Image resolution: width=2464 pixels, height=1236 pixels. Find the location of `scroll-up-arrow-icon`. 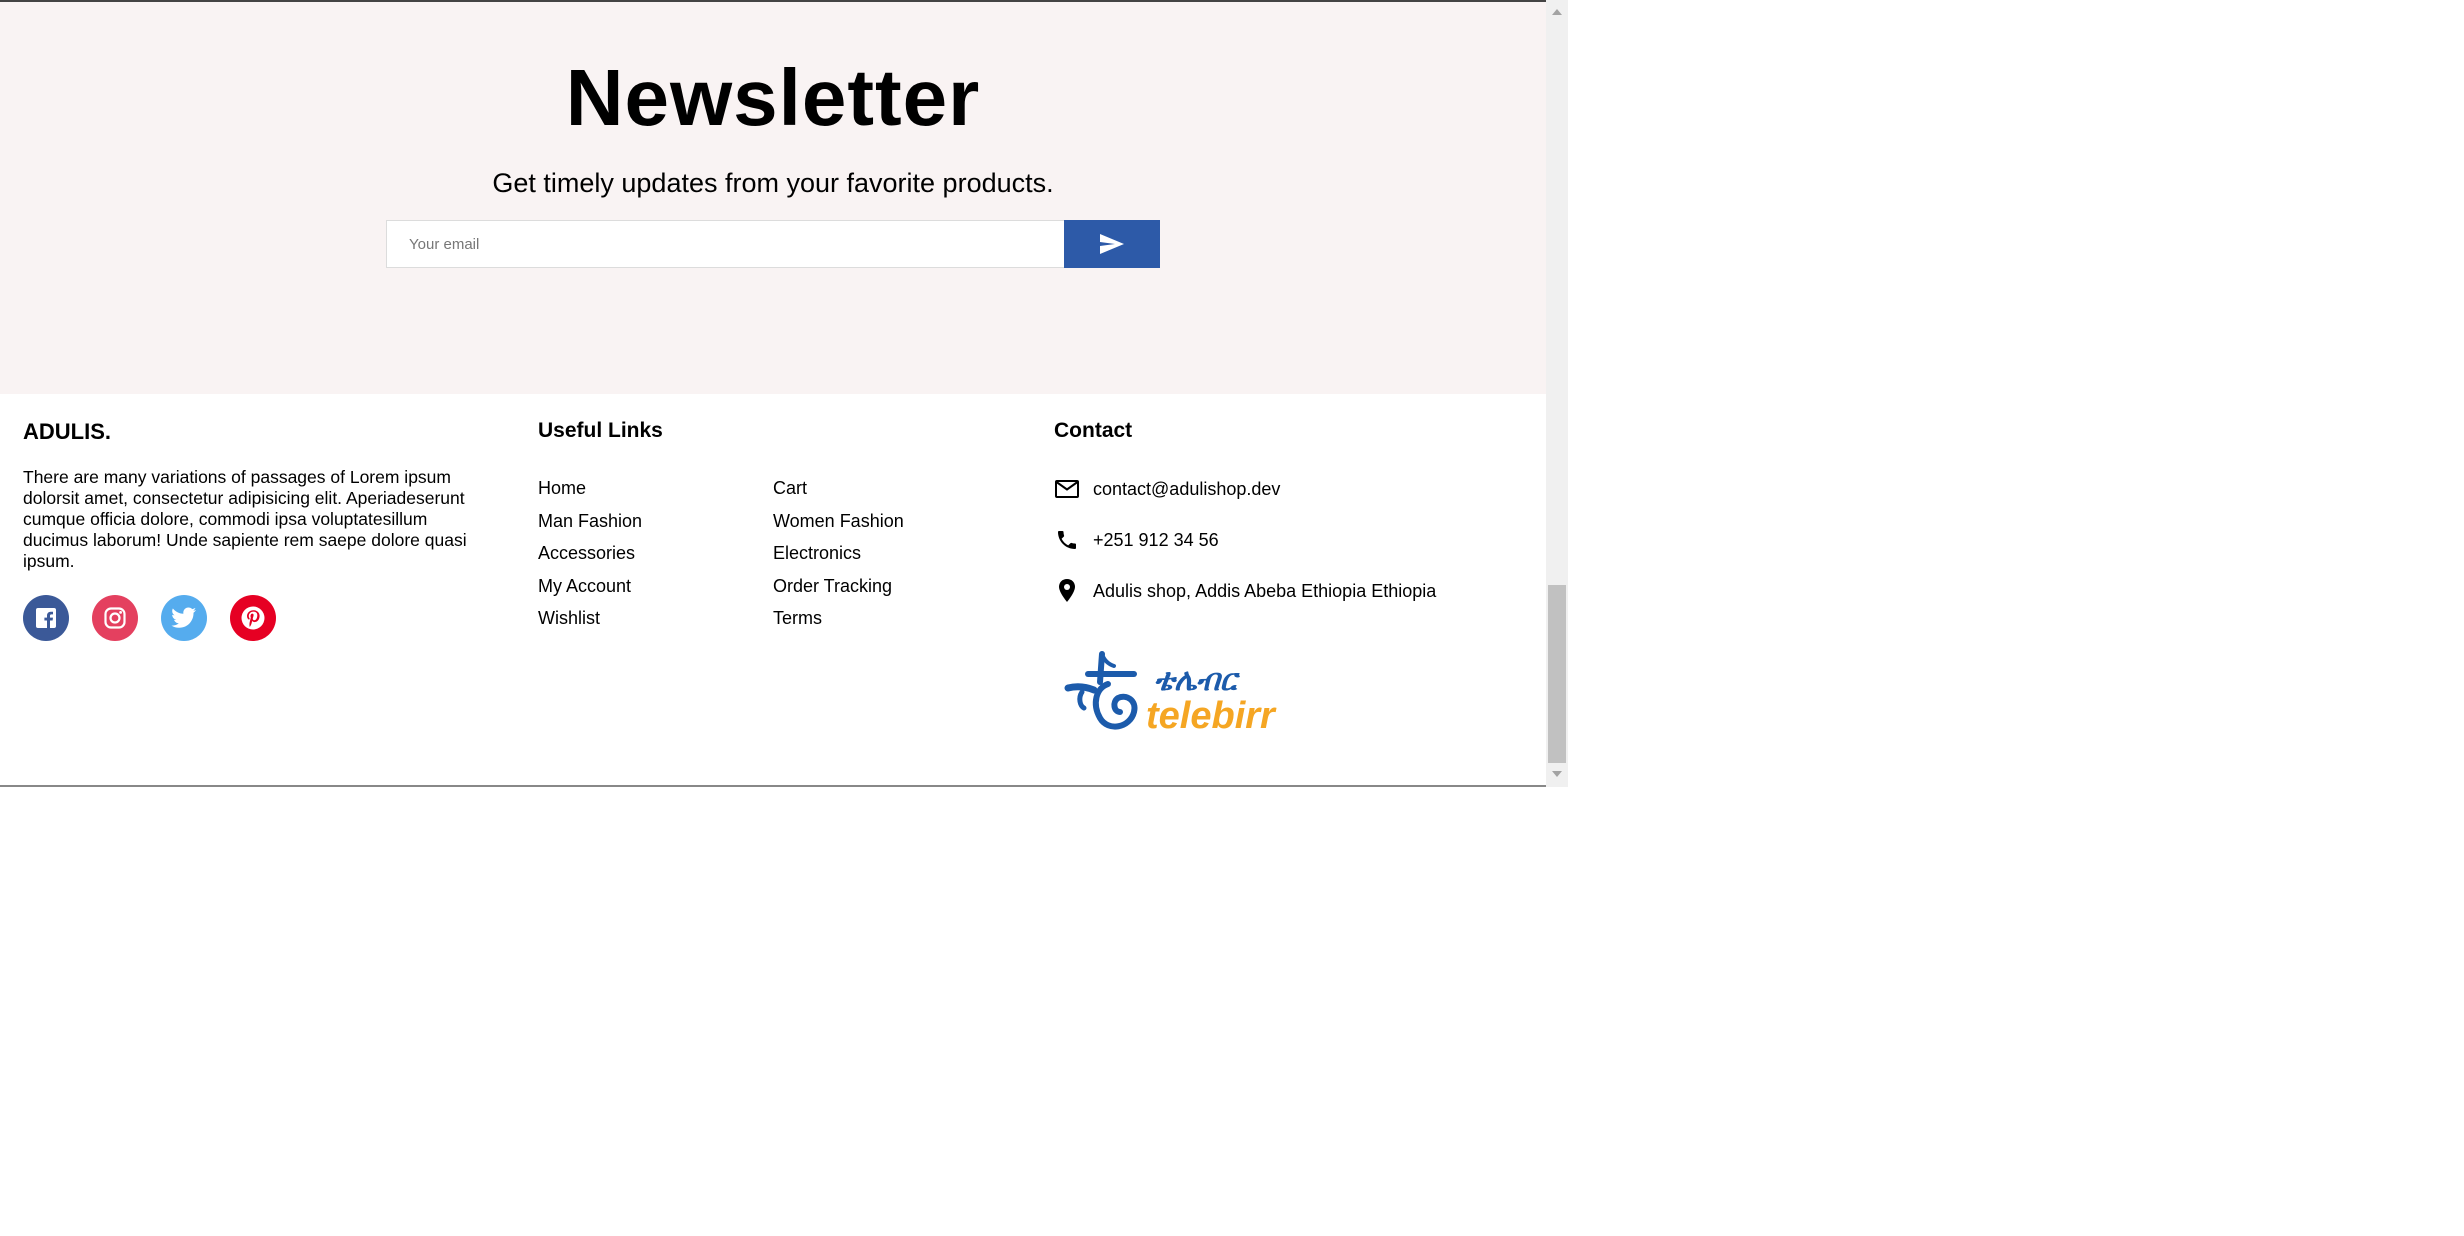

scroll-up-arrow-icon is located at coordinates (1557, 12).